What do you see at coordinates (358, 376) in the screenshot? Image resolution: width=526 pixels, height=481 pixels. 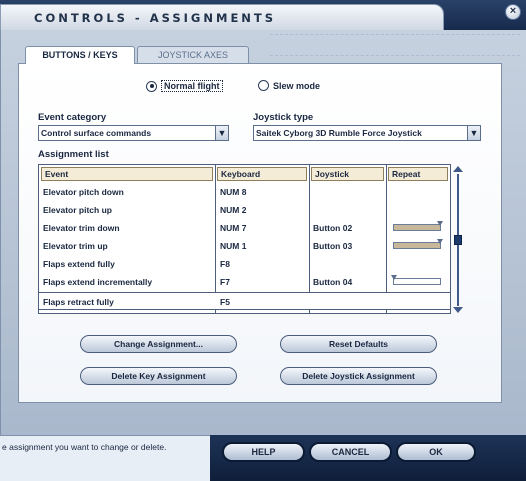 I see `delete-joystick-assignment-button: Delete Joystick Assignment` at bounding box center [358, 376].